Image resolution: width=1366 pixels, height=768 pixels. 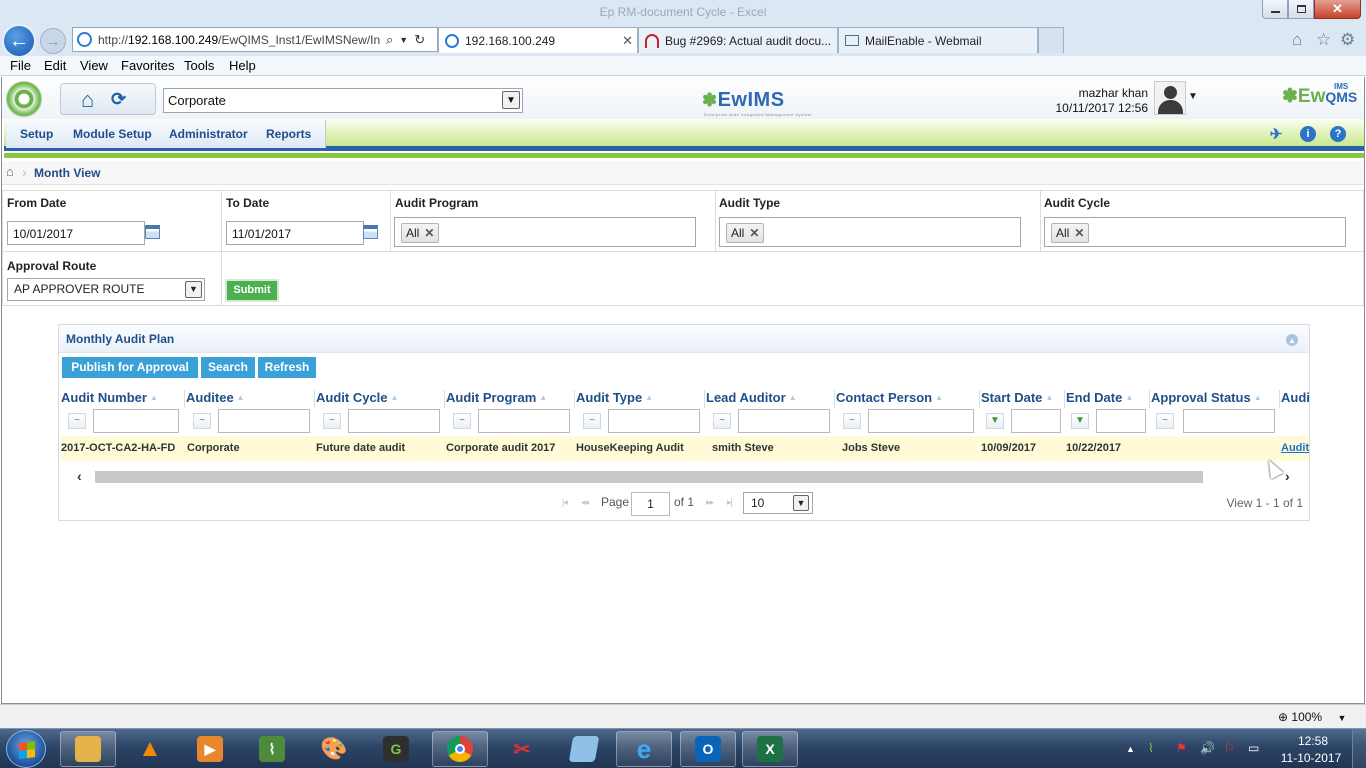 I want to click on column-header-audit-number: Audit Number ▲, so click(x=123, y=399).